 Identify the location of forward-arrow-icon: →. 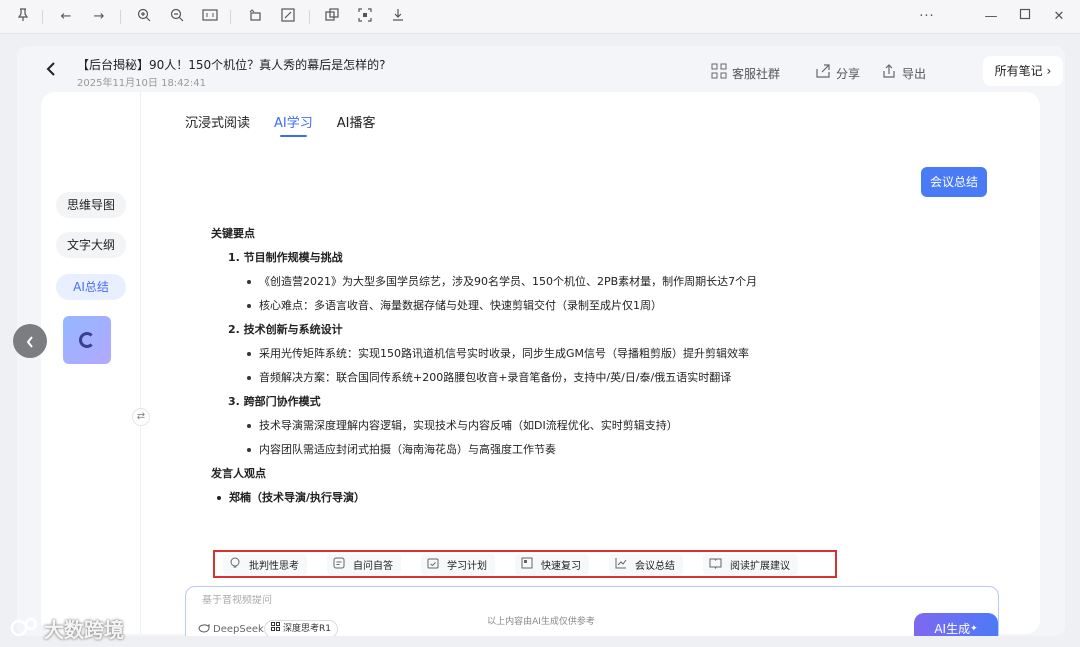
(99, 17).